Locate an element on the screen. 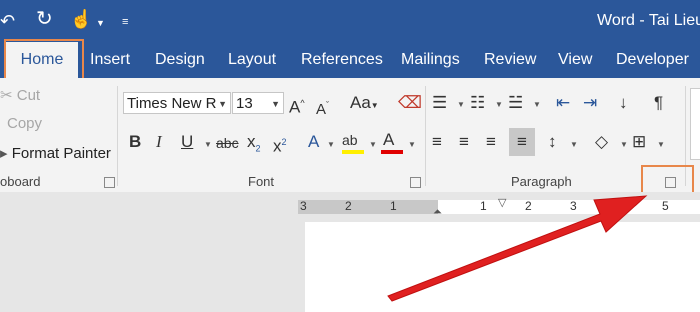 The image size is (700, 312). annotation-arrow is located at coordinates (517, 248).